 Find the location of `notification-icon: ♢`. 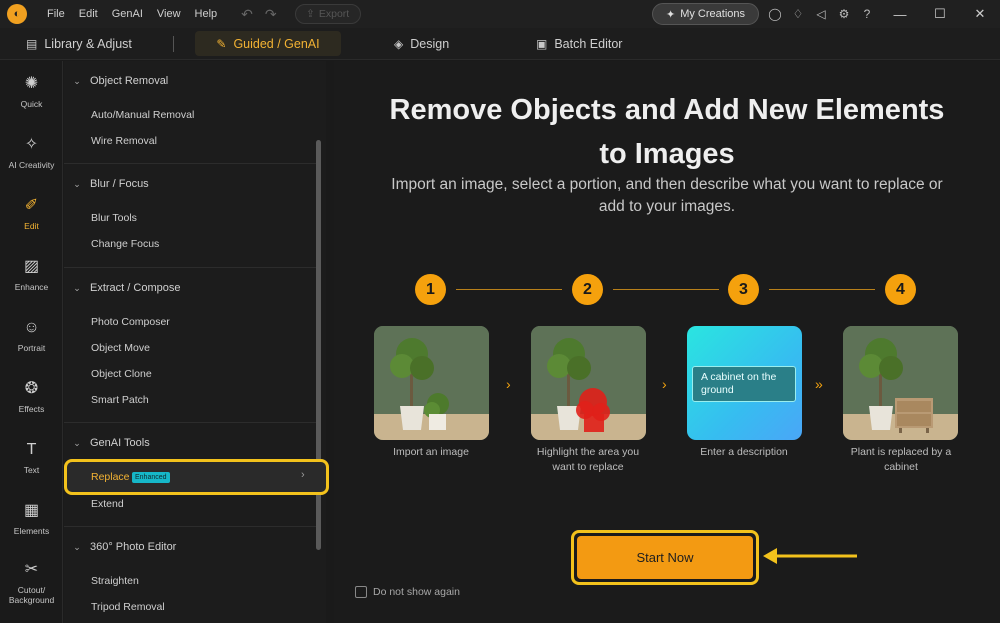

notification-icon: ♢ is located at coordinates (798, 14).